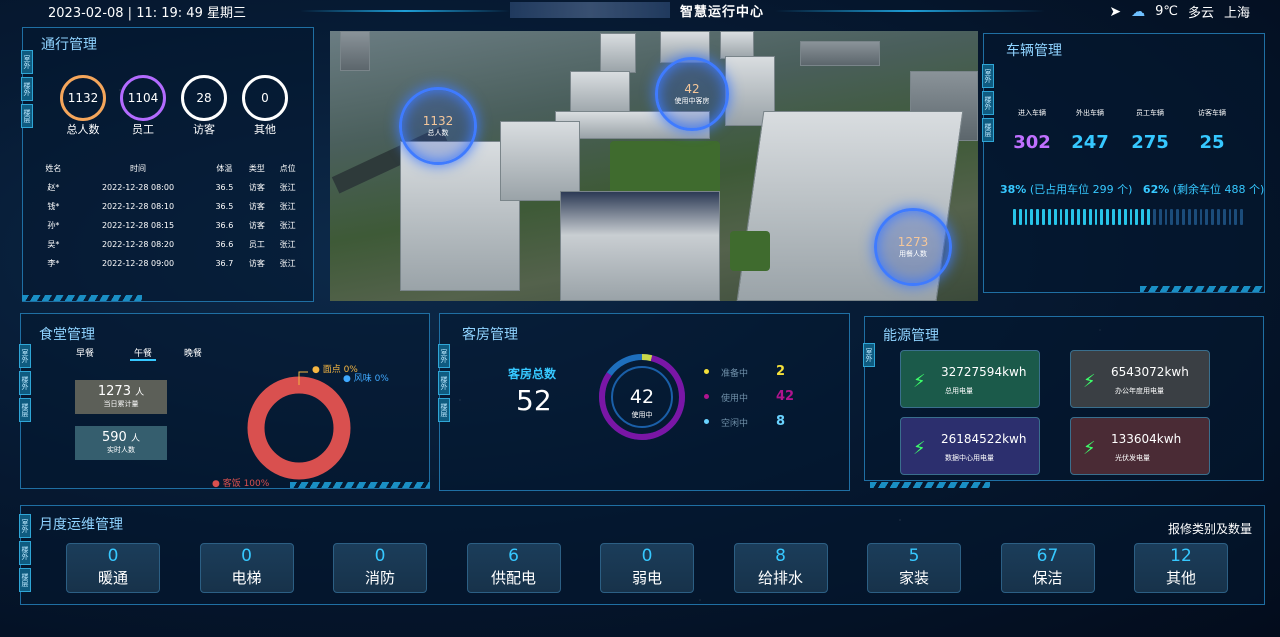 The height and width of the screenshot is (637, 1280). I want to click on table-cell: 36.6, so click(224, 244).